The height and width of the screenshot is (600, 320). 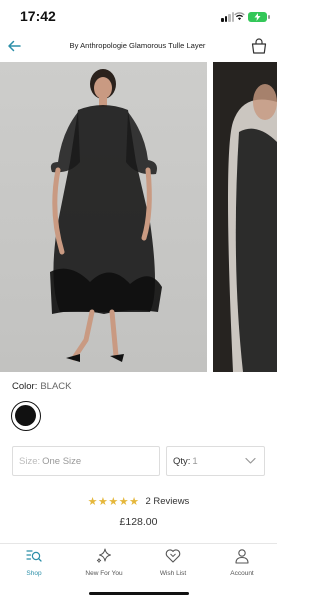 What do you see at coordinates (138, 522) in the screenshot?
I see `product-price: £128.00` at bounding box center [138, 522].